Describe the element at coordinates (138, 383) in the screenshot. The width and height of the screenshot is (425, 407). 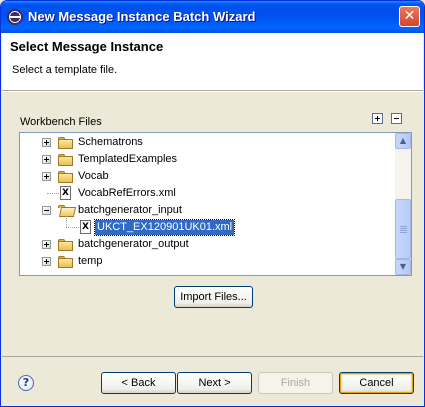
I see `back-button: < Back` at that location.